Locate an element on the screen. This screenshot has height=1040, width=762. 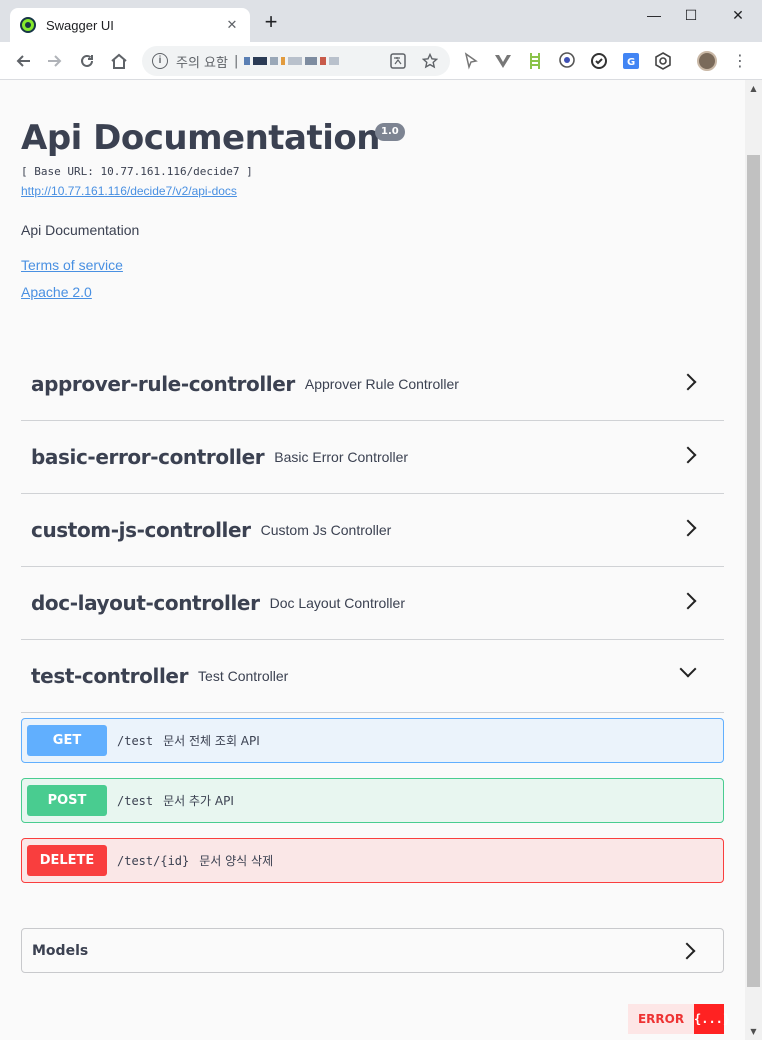
tag-name: doc-layout-controller is located at coordinates (145, 603).